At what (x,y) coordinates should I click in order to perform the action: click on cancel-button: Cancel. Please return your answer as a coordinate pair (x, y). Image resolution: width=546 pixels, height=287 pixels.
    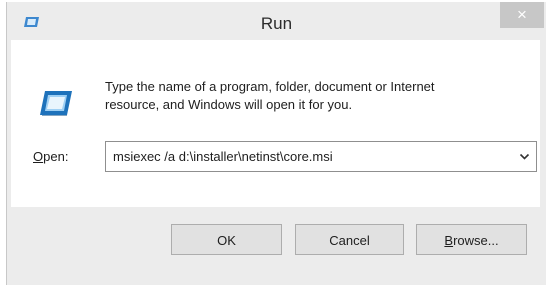
    Looking at the image, I should click on (349, 239).